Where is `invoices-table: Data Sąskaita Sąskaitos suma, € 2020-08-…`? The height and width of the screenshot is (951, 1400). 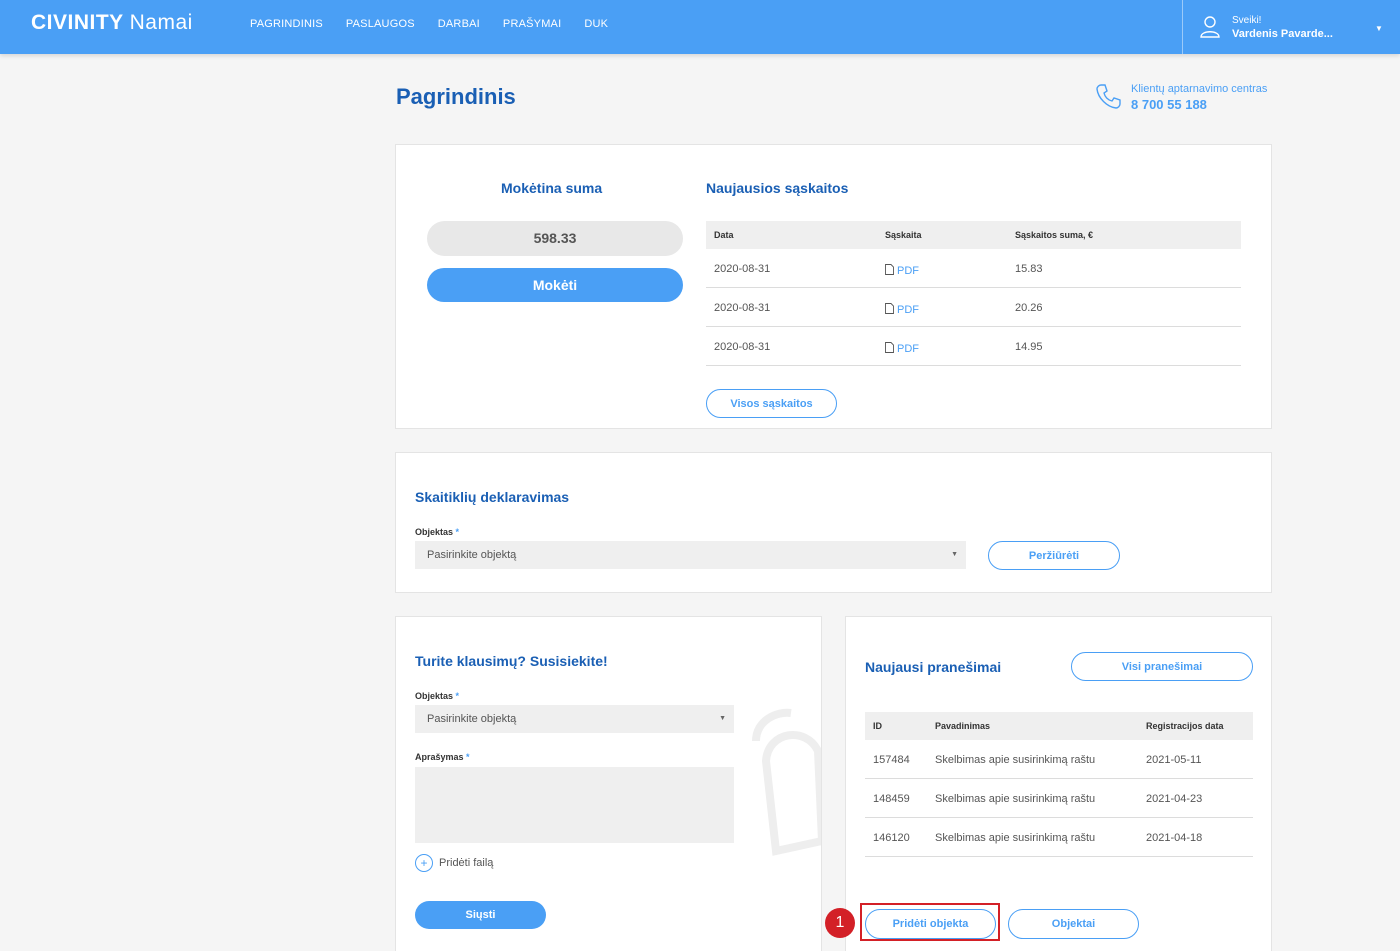
invoices-table: Data Sąskaita Sąskaitos suma, € 2020-08-… is located at coordinates (973, 293).